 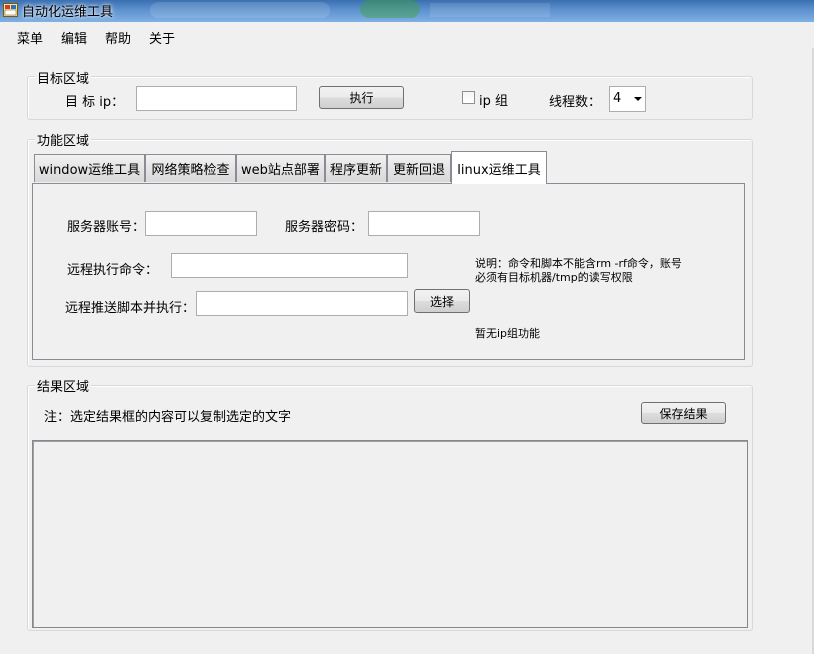 What do you see at coordinates (74, 37) in the screenshot?
I see `menu-item-edit: 编辑` at bounding box center [74, 37].